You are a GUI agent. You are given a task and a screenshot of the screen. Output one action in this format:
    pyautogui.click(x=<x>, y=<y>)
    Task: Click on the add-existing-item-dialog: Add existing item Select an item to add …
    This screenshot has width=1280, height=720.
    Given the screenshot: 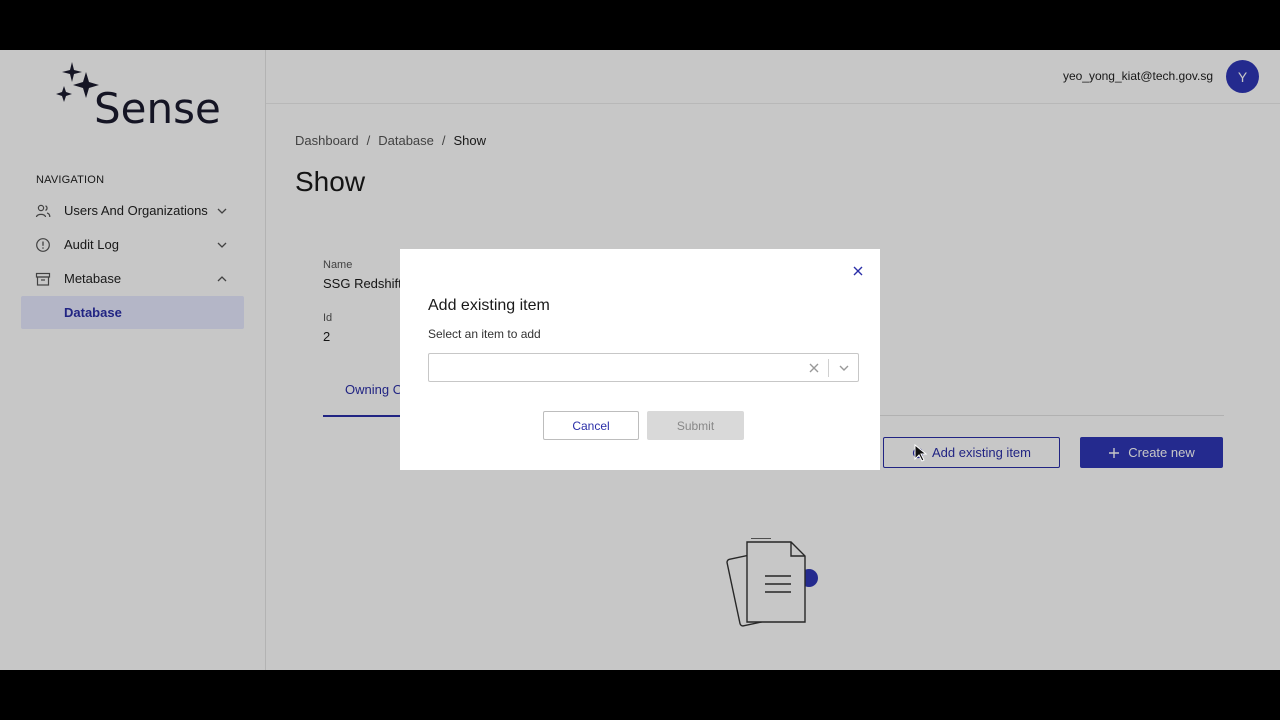 What is the action you would take?
    pyautogui.click(x=640, y=359)
    